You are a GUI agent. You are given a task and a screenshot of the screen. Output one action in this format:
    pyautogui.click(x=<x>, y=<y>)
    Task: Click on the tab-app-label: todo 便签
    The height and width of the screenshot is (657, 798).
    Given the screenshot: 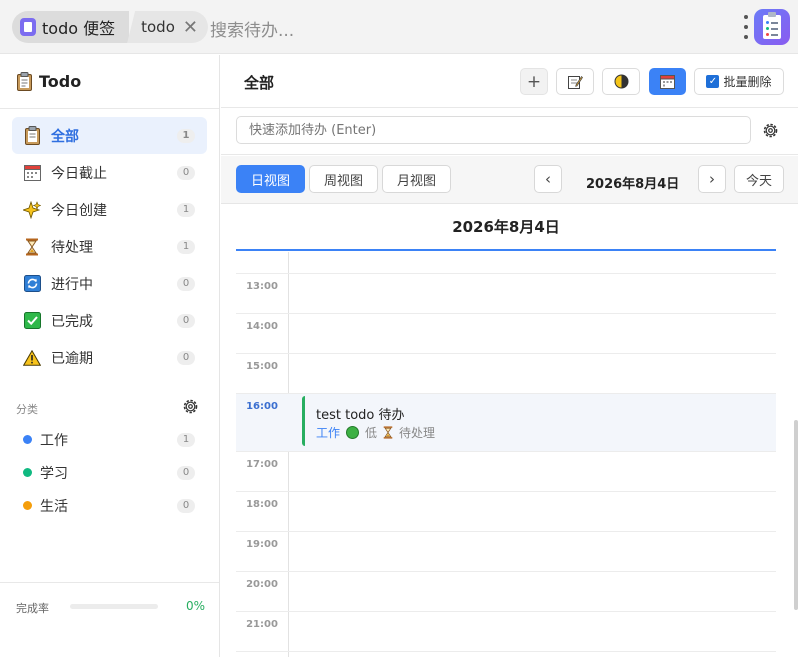 What is the action you would take?
    pyautogui.click(x=79, y=28)
    